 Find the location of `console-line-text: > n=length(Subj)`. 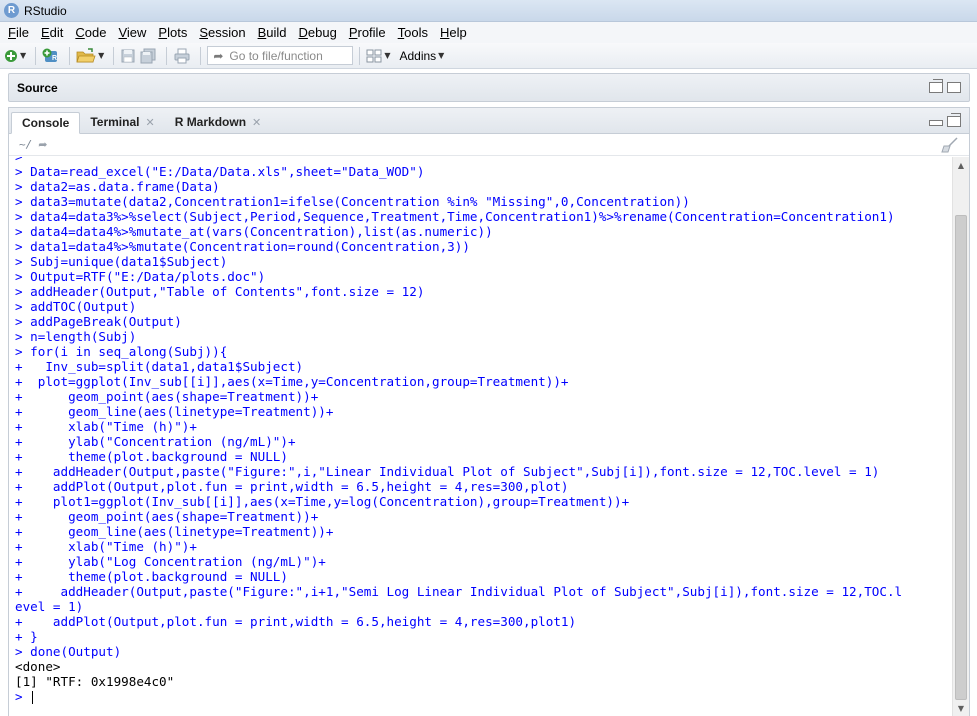

console-line-text: > n=length(Subj) is located at coordinates (76, 336).